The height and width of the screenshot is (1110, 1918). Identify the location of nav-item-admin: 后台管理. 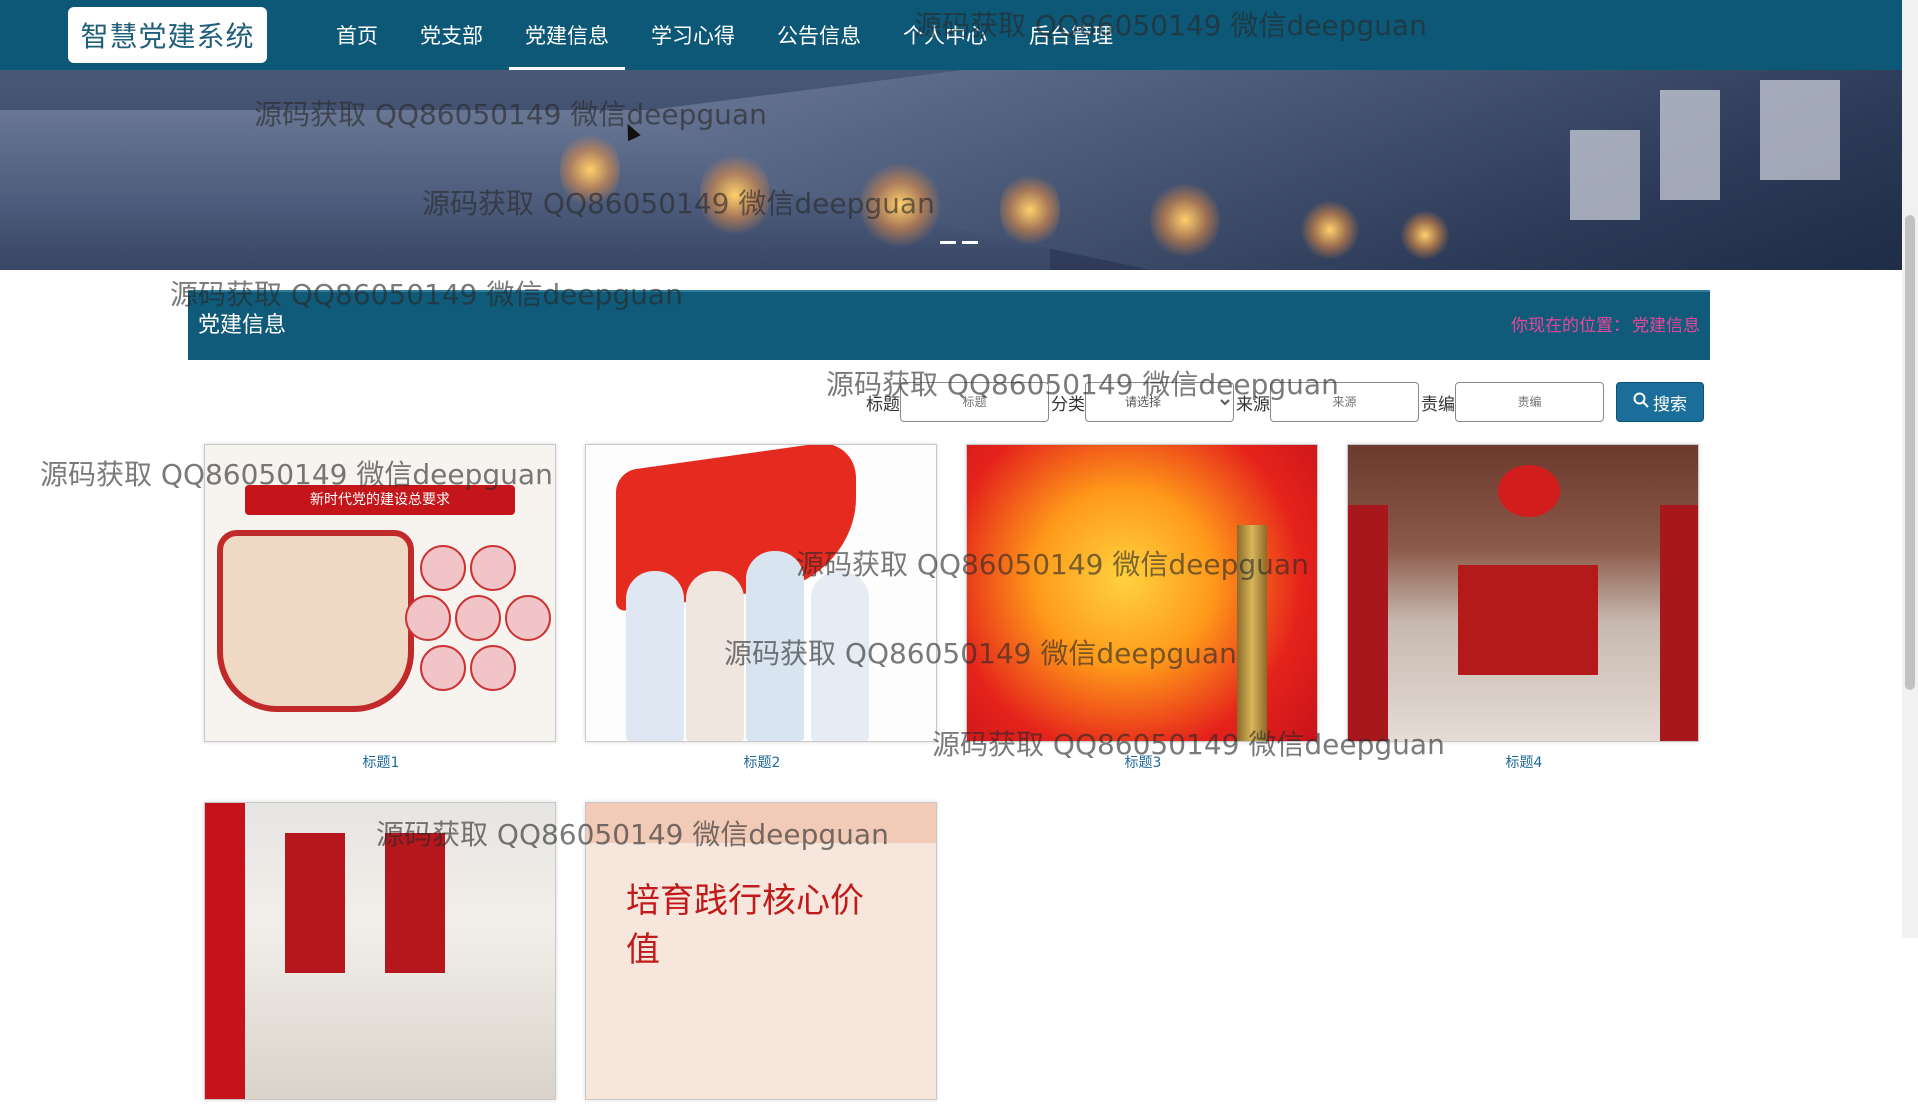
(1071, 35).